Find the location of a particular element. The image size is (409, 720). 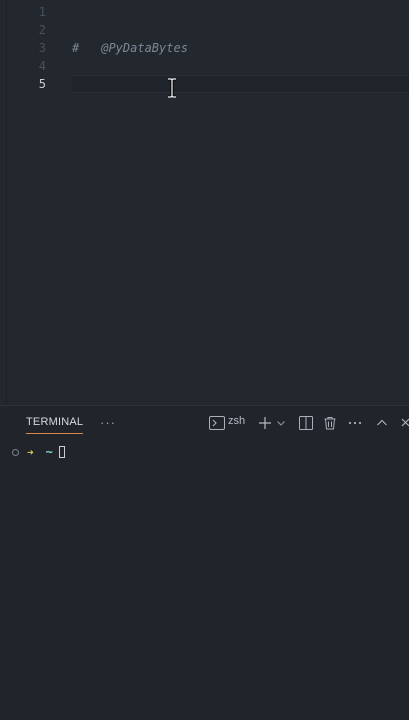

terminal-shell-label: zsh is located at coordinates (236, 421).